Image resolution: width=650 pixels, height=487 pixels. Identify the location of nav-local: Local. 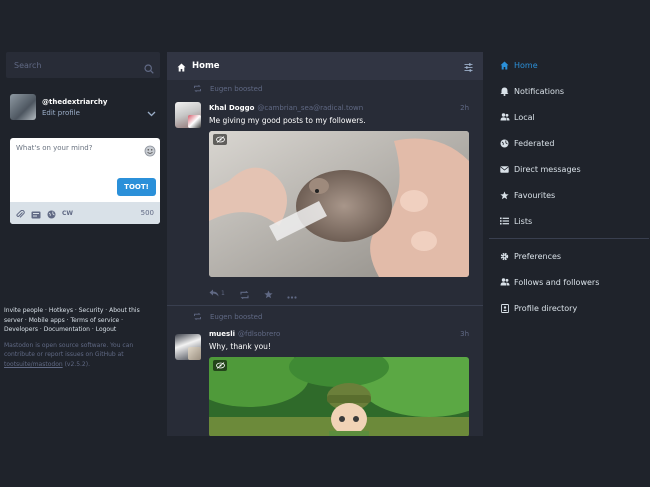
(569, 117).